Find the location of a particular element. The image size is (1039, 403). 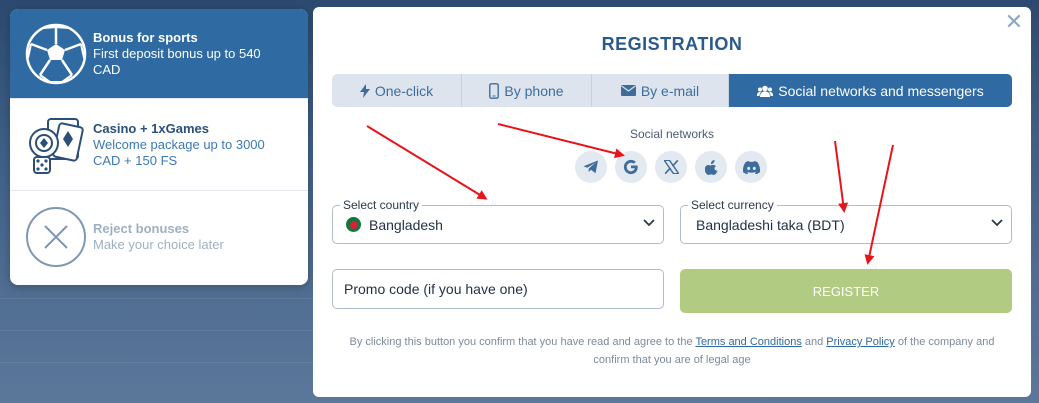

bonus-title: Bonus for sports is located at coordinates (145, 37).